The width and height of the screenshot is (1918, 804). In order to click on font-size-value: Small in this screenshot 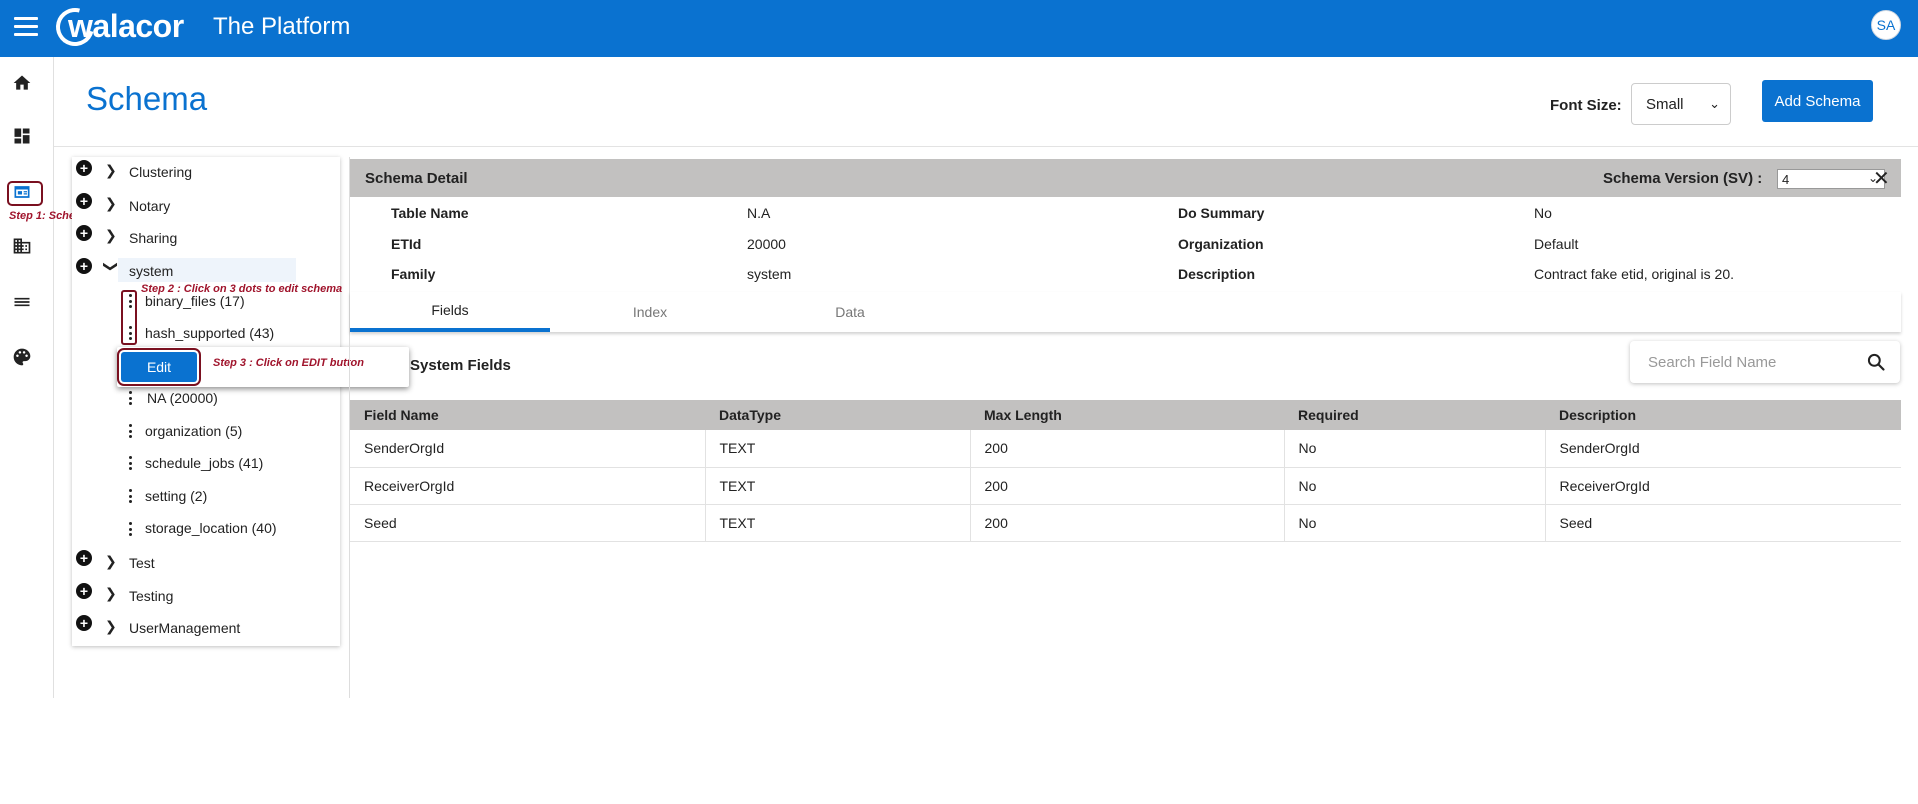, I will do `click(1665, 104)`.